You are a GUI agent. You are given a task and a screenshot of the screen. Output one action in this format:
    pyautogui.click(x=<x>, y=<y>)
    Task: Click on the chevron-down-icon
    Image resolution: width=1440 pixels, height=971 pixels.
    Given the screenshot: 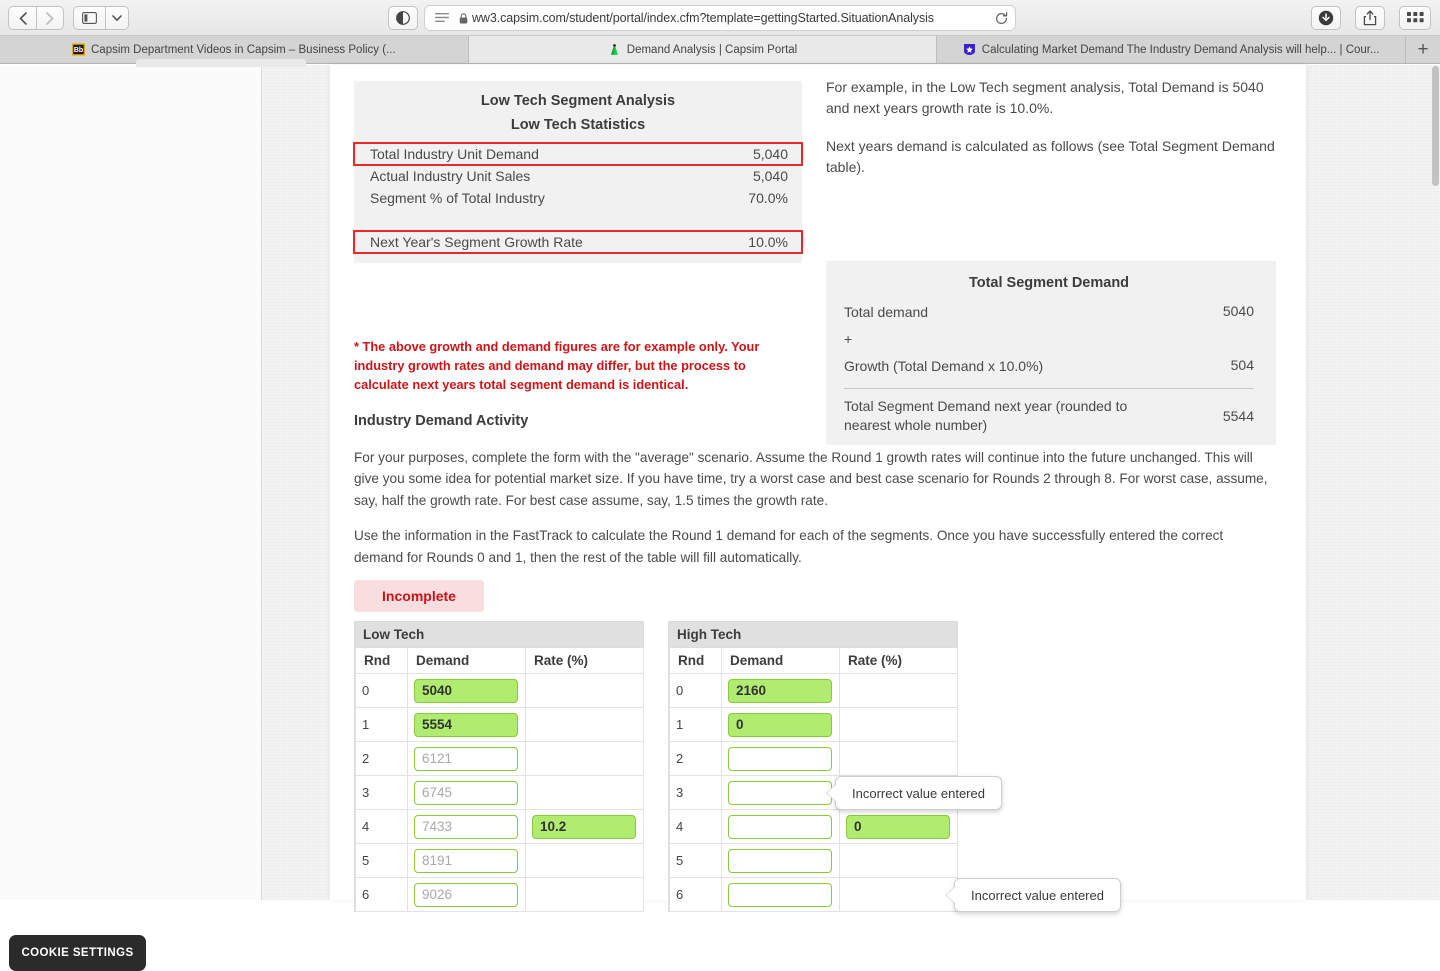 What is the action you would take?
    pyautogui.click(x=117, y=17)
    